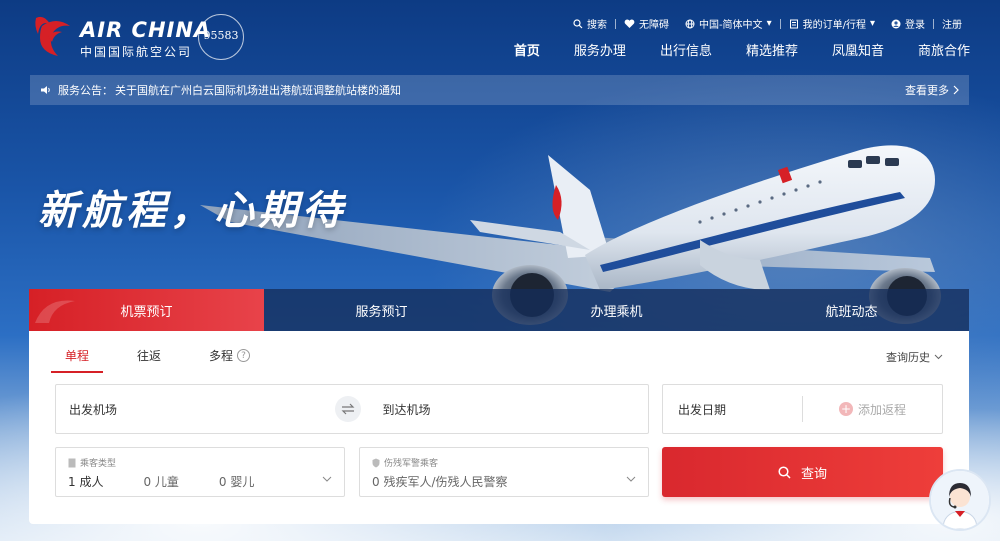 The width and height of the screenshot is (1000, 541). Describe the element at coordinates (896, 23) in the screenshot. I see `user-icon` at that location.